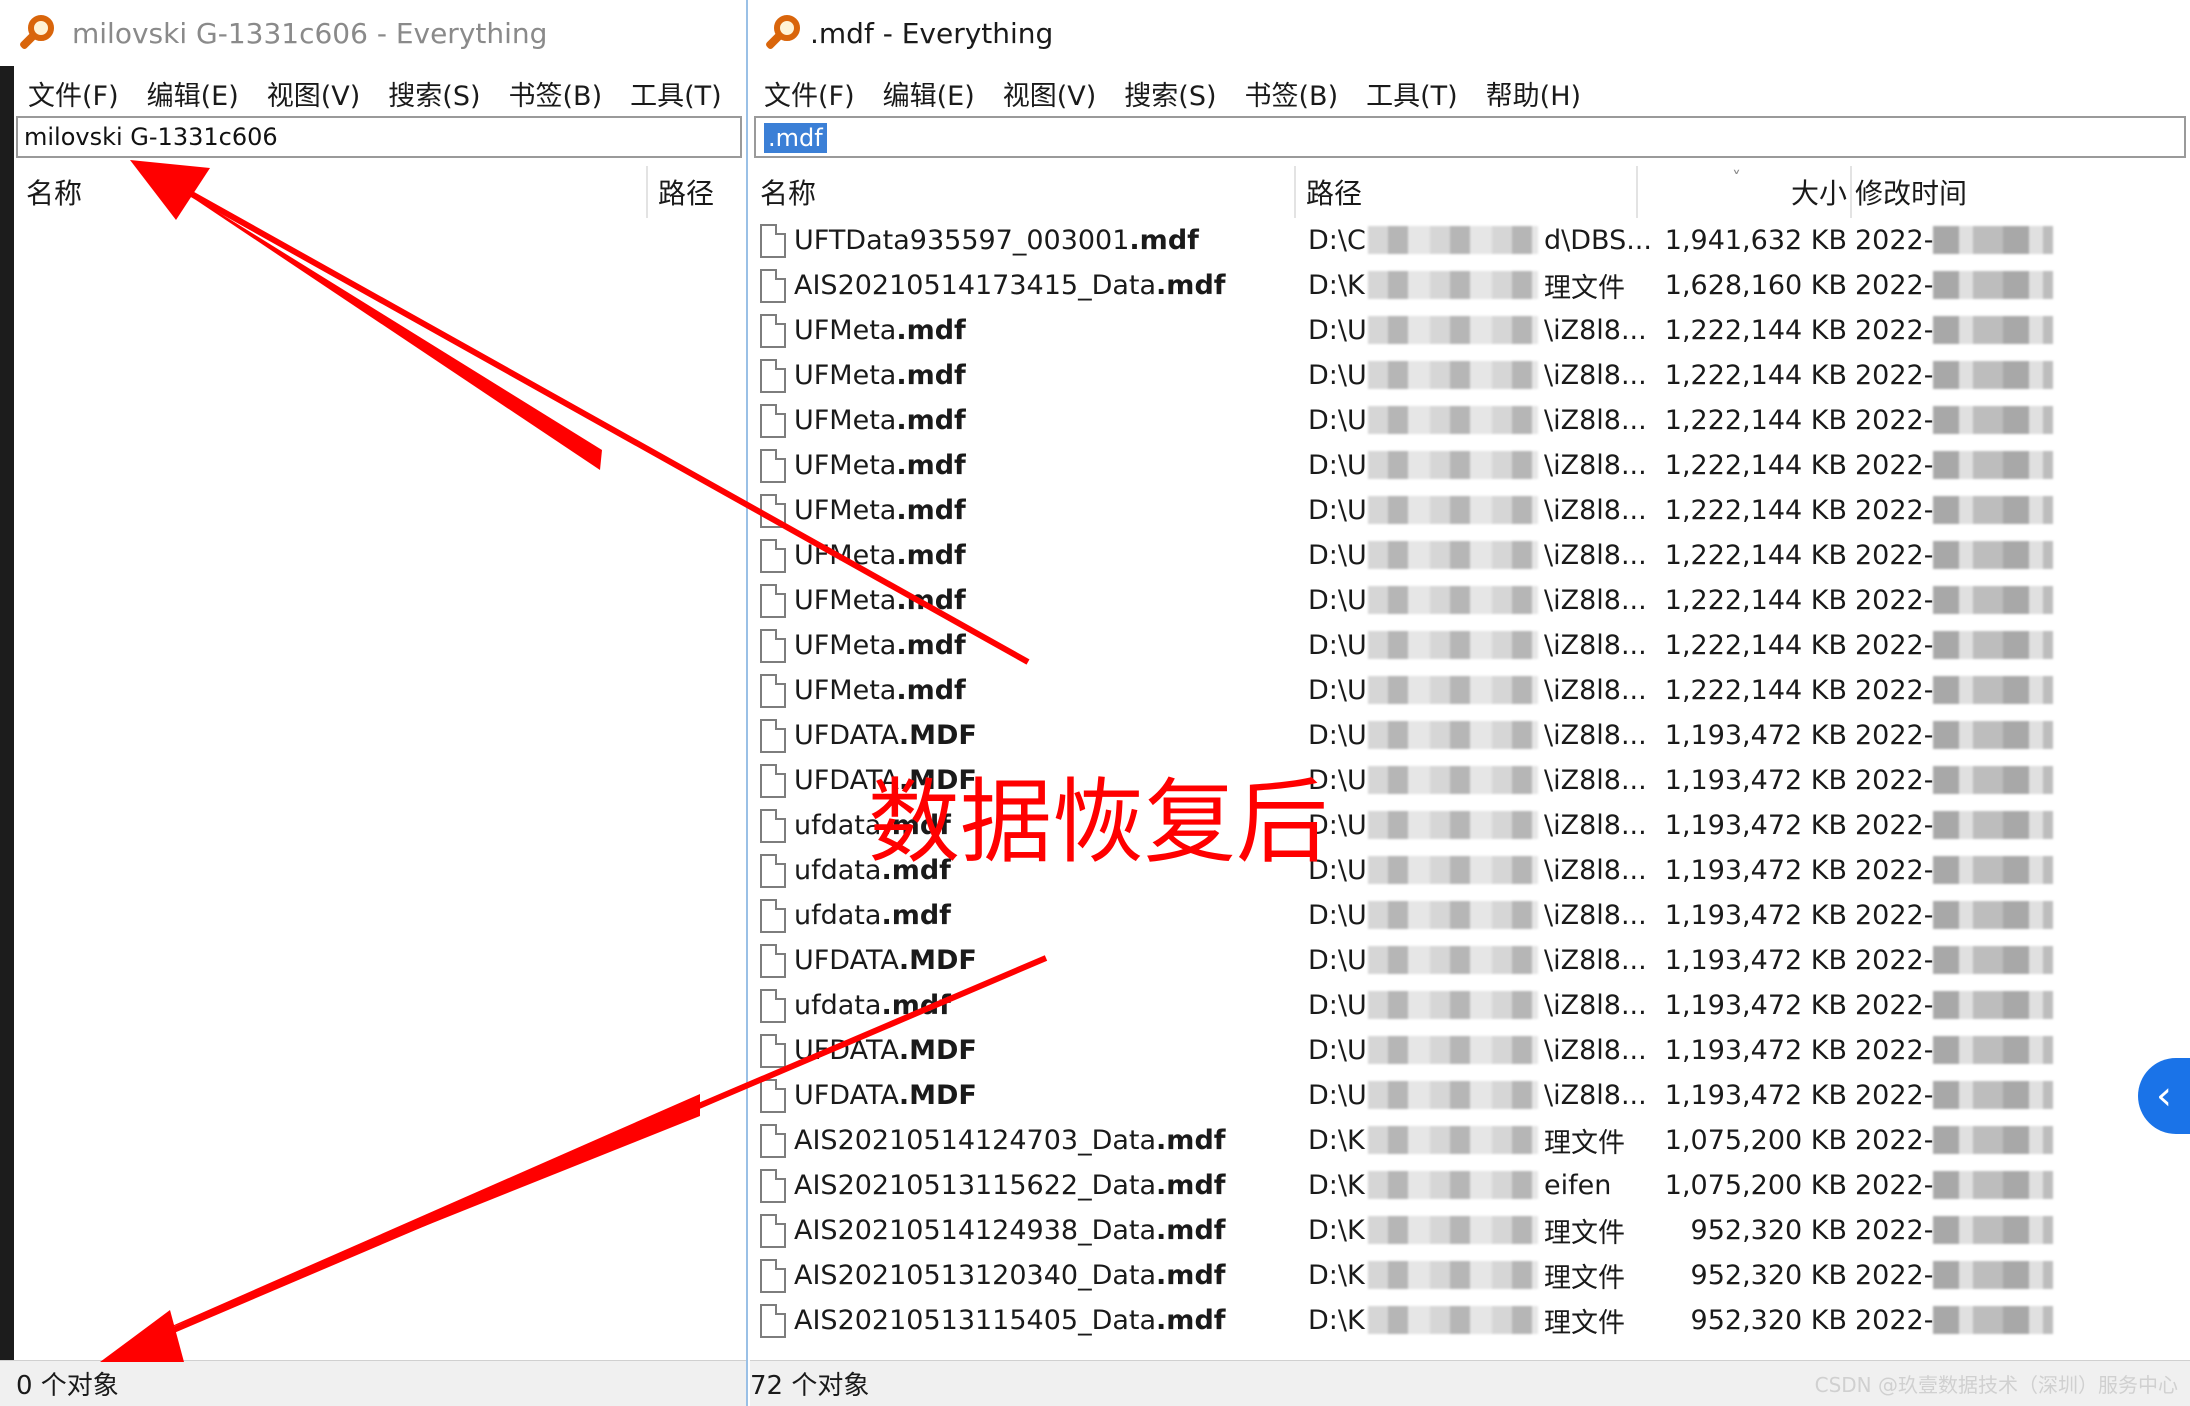 This screenshot has width=2190, height=1406. What do you see at coordinates (434, 93) in the screenshot?
I see `left-menu-search: 搜索(S)` at bounding box center [434, 93].